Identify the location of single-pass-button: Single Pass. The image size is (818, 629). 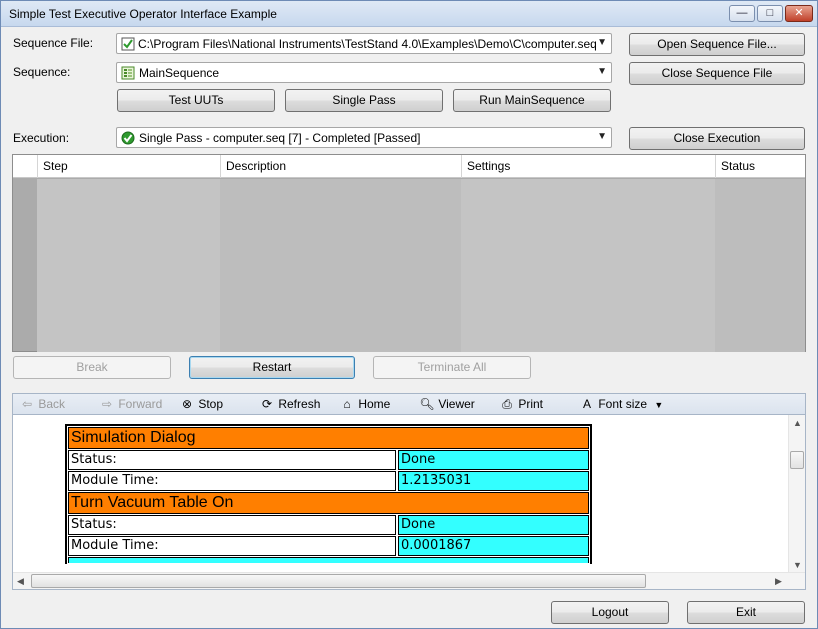
(364, 100).